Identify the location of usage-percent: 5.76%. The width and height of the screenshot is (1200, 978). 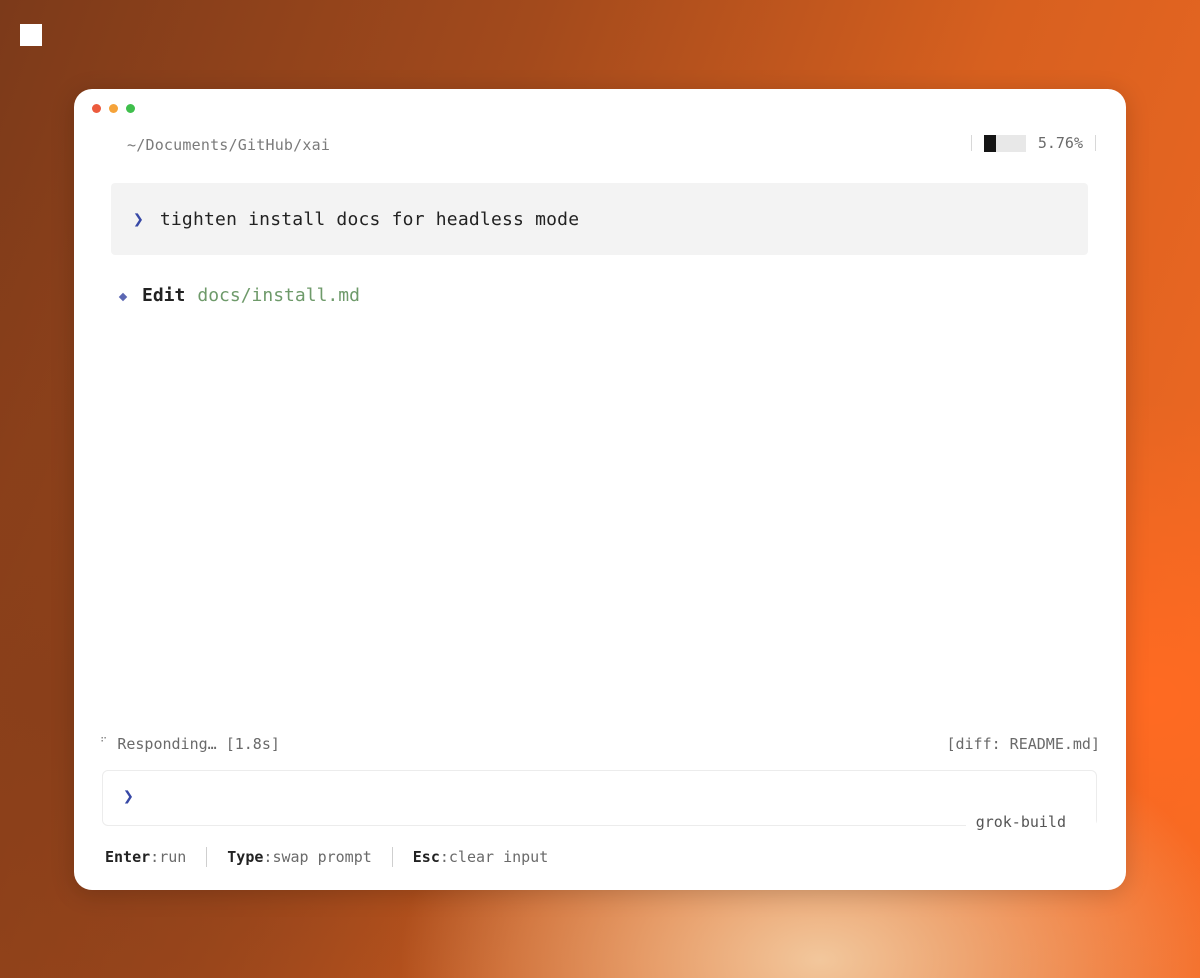
(1060, 143).